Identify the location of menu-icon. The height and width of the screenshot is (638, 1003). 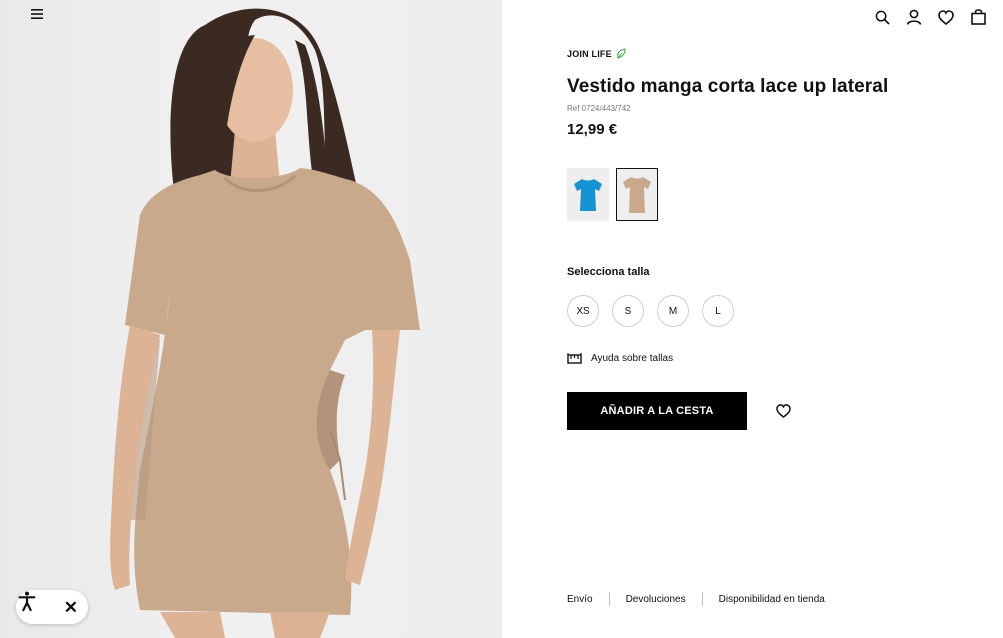
(37, 14).